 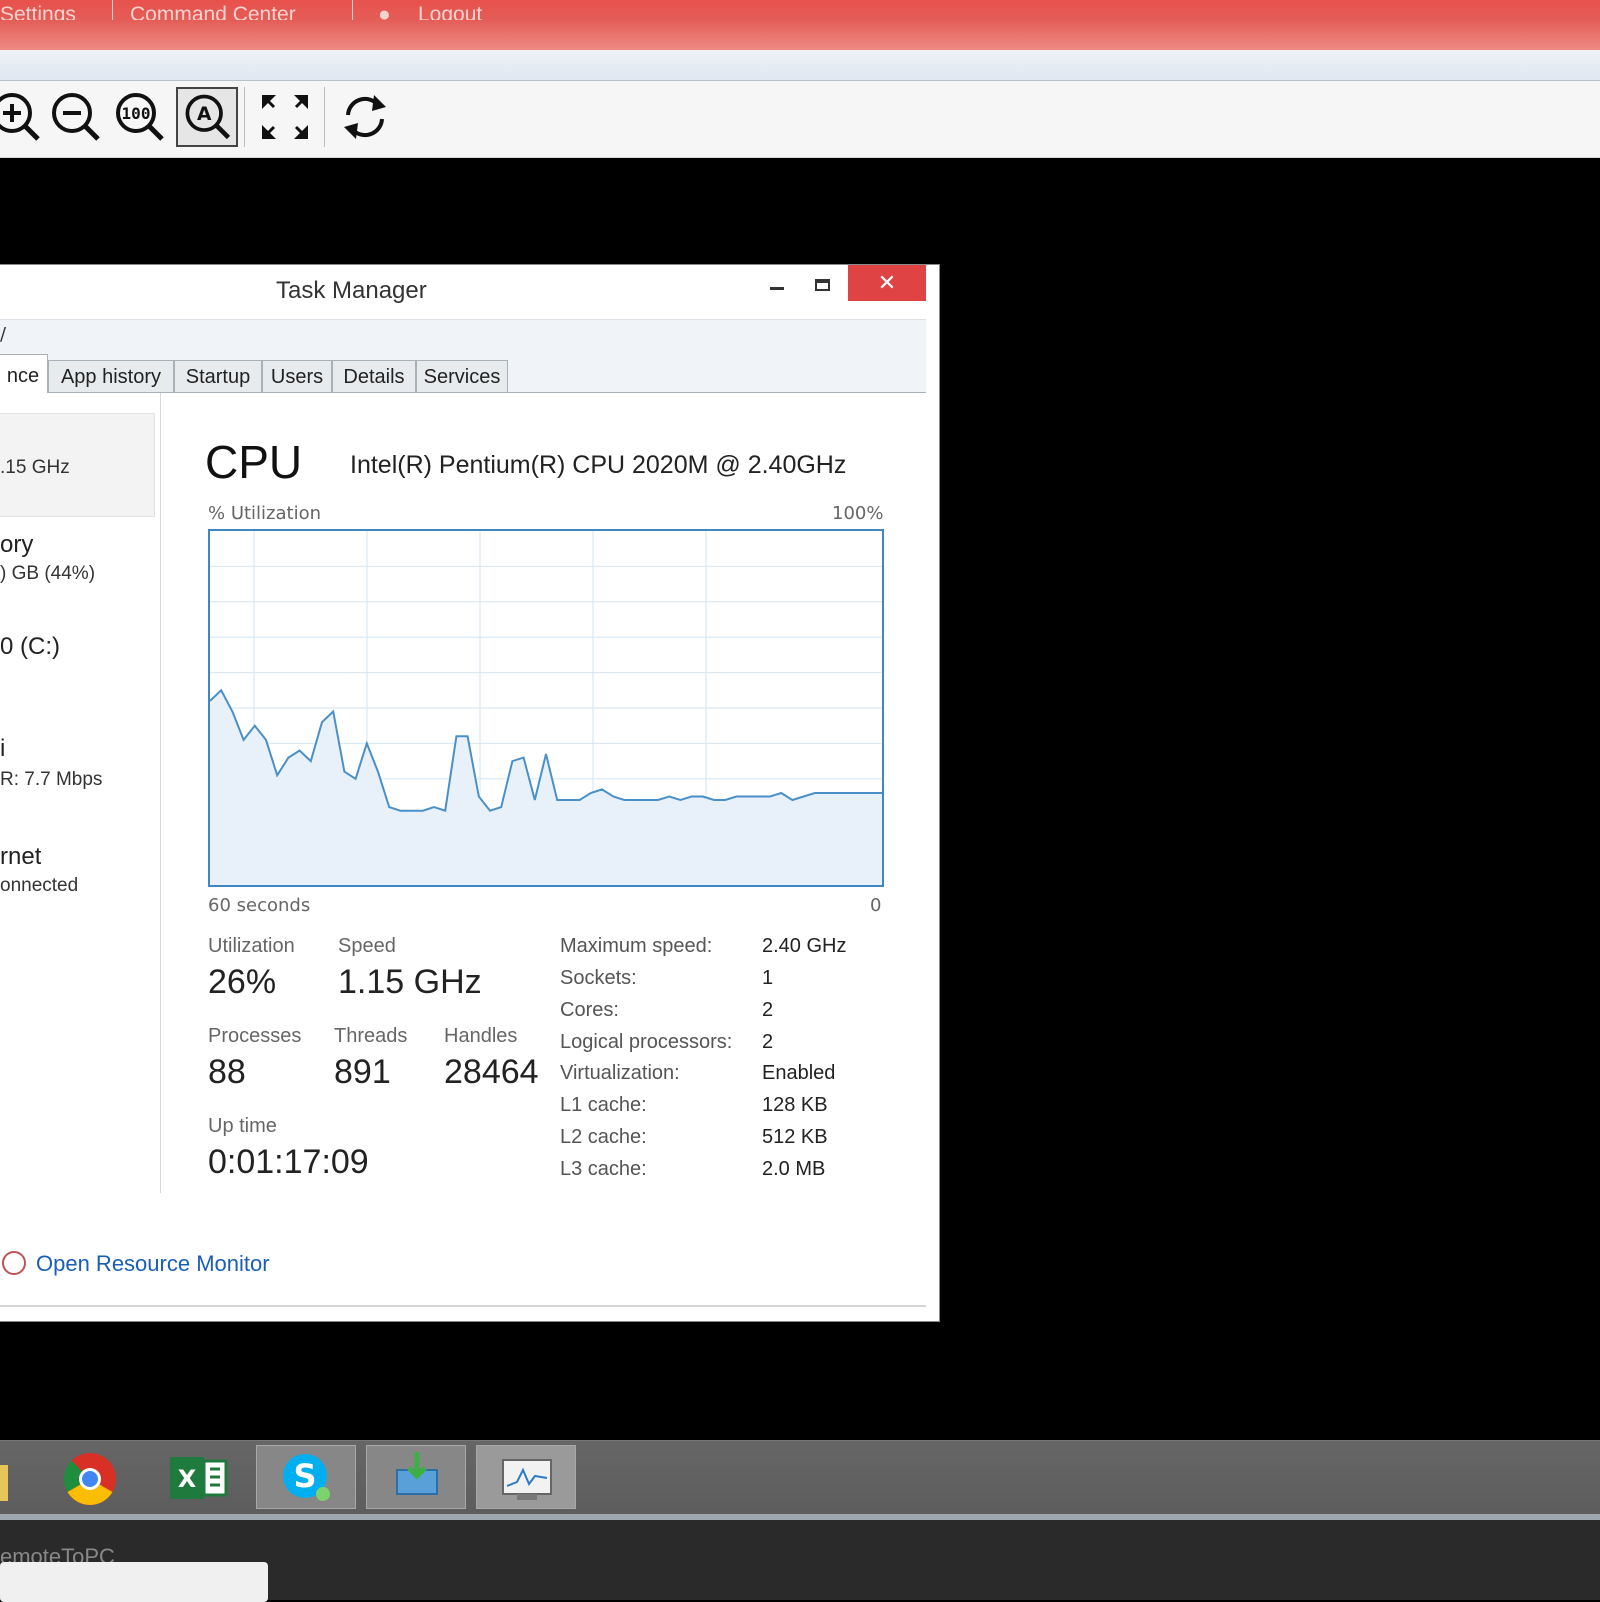 What do you see at coordinates (822, 285) in the screenshot?
I see `maximize-button` at bounding box center [822, 285].